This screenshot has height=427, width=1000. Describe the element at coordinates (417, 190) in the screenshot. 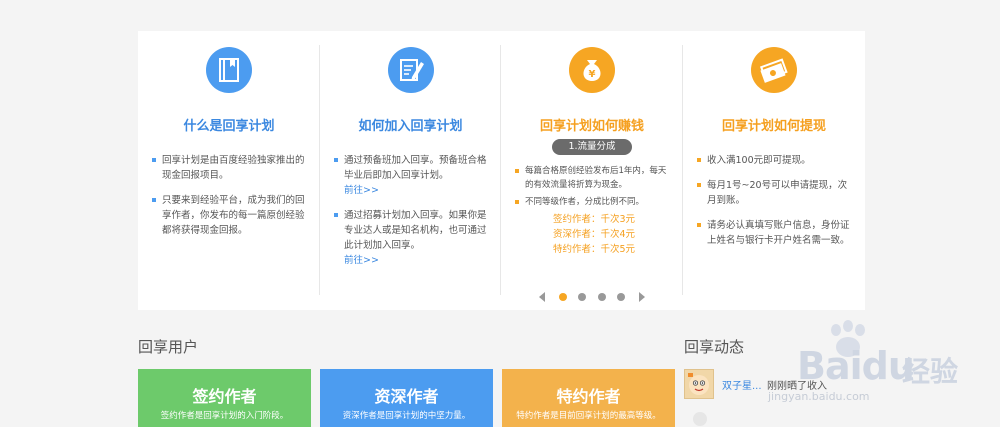

I see `goto-prep-class-link: 前往>>` at that location.